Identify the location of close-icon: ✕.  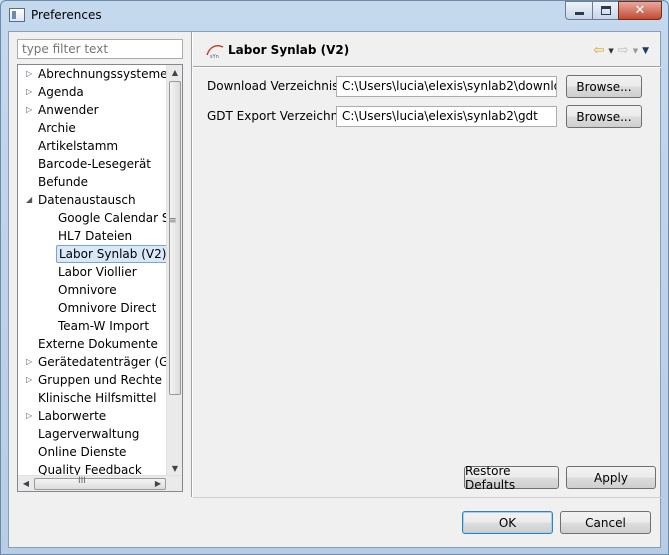
(640, 10).